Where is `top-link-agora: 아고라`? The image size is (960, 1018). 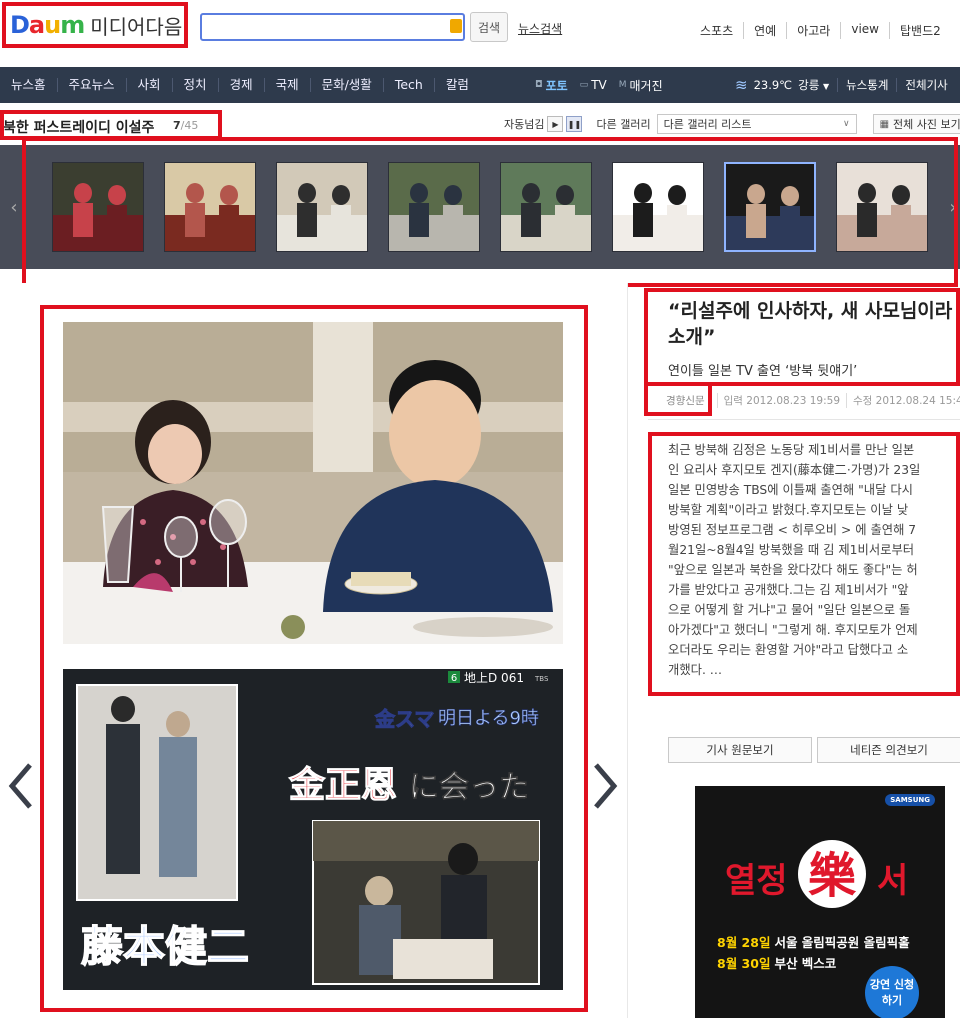 top-link-agora: 아고라 is located at coordinates (813, 30).